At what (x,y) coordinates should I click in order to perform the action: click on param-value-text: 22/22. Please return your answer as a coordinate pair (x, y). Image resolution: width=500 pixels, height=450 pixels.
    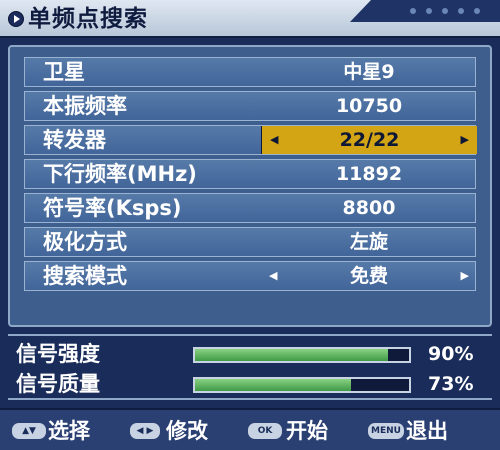
    Looking at the image, I should click on (369, 140).